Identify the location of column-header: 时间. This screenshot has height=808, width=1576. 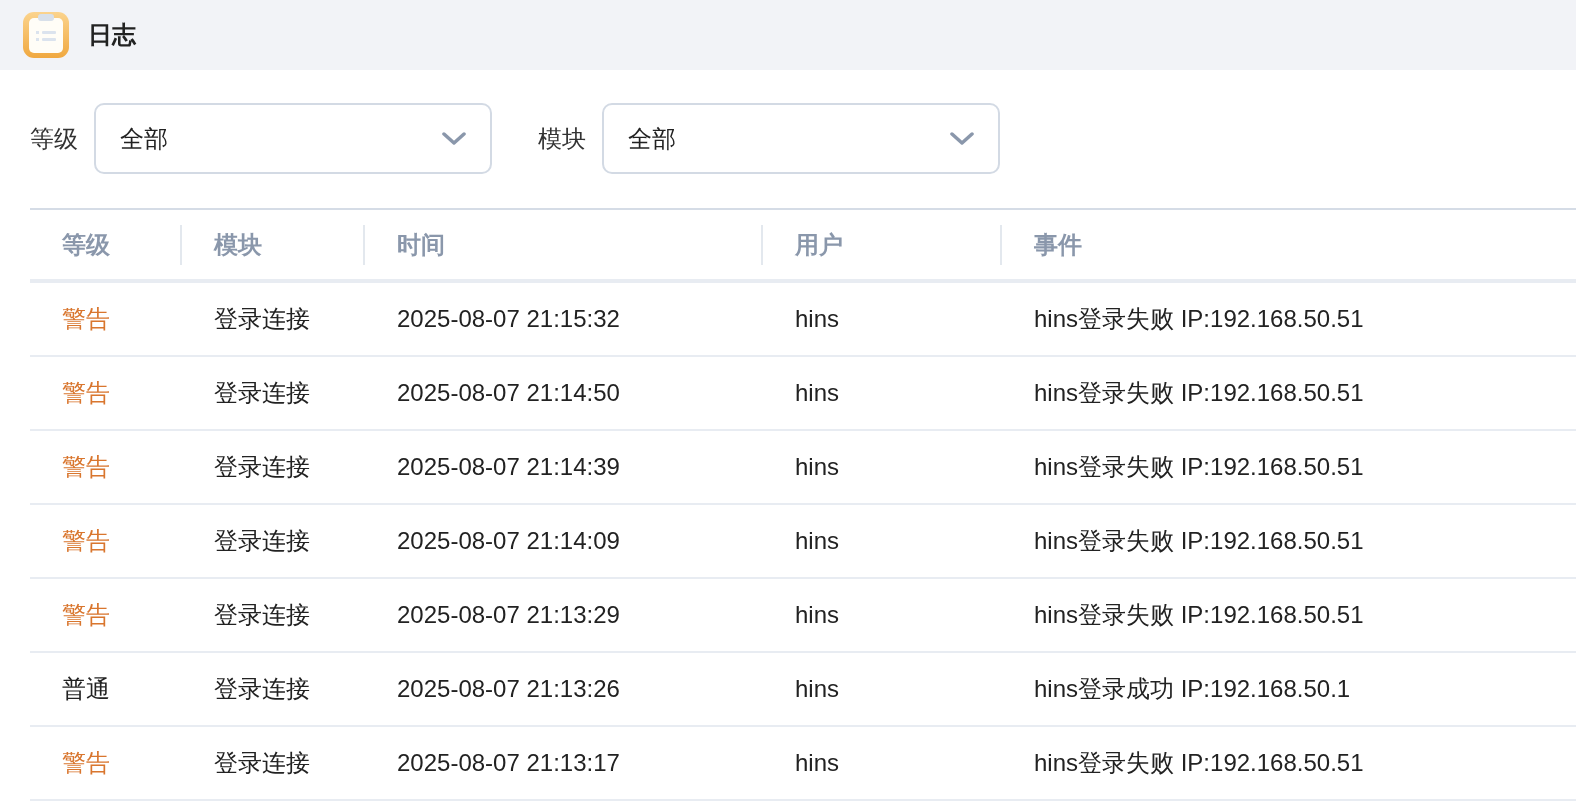
(421, 244).